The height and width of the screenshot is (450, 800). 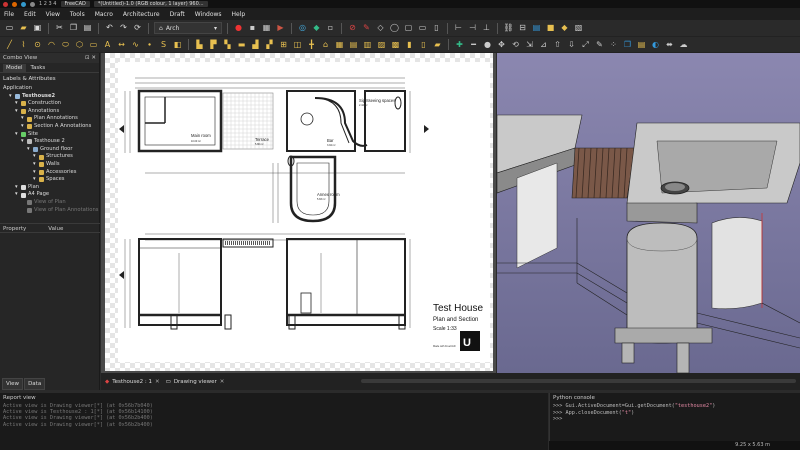 What do you see at coordinates (49, 173) in the screenshot?
I see `tree-item: ▾ Accessories` at bounding box center [49, 173].